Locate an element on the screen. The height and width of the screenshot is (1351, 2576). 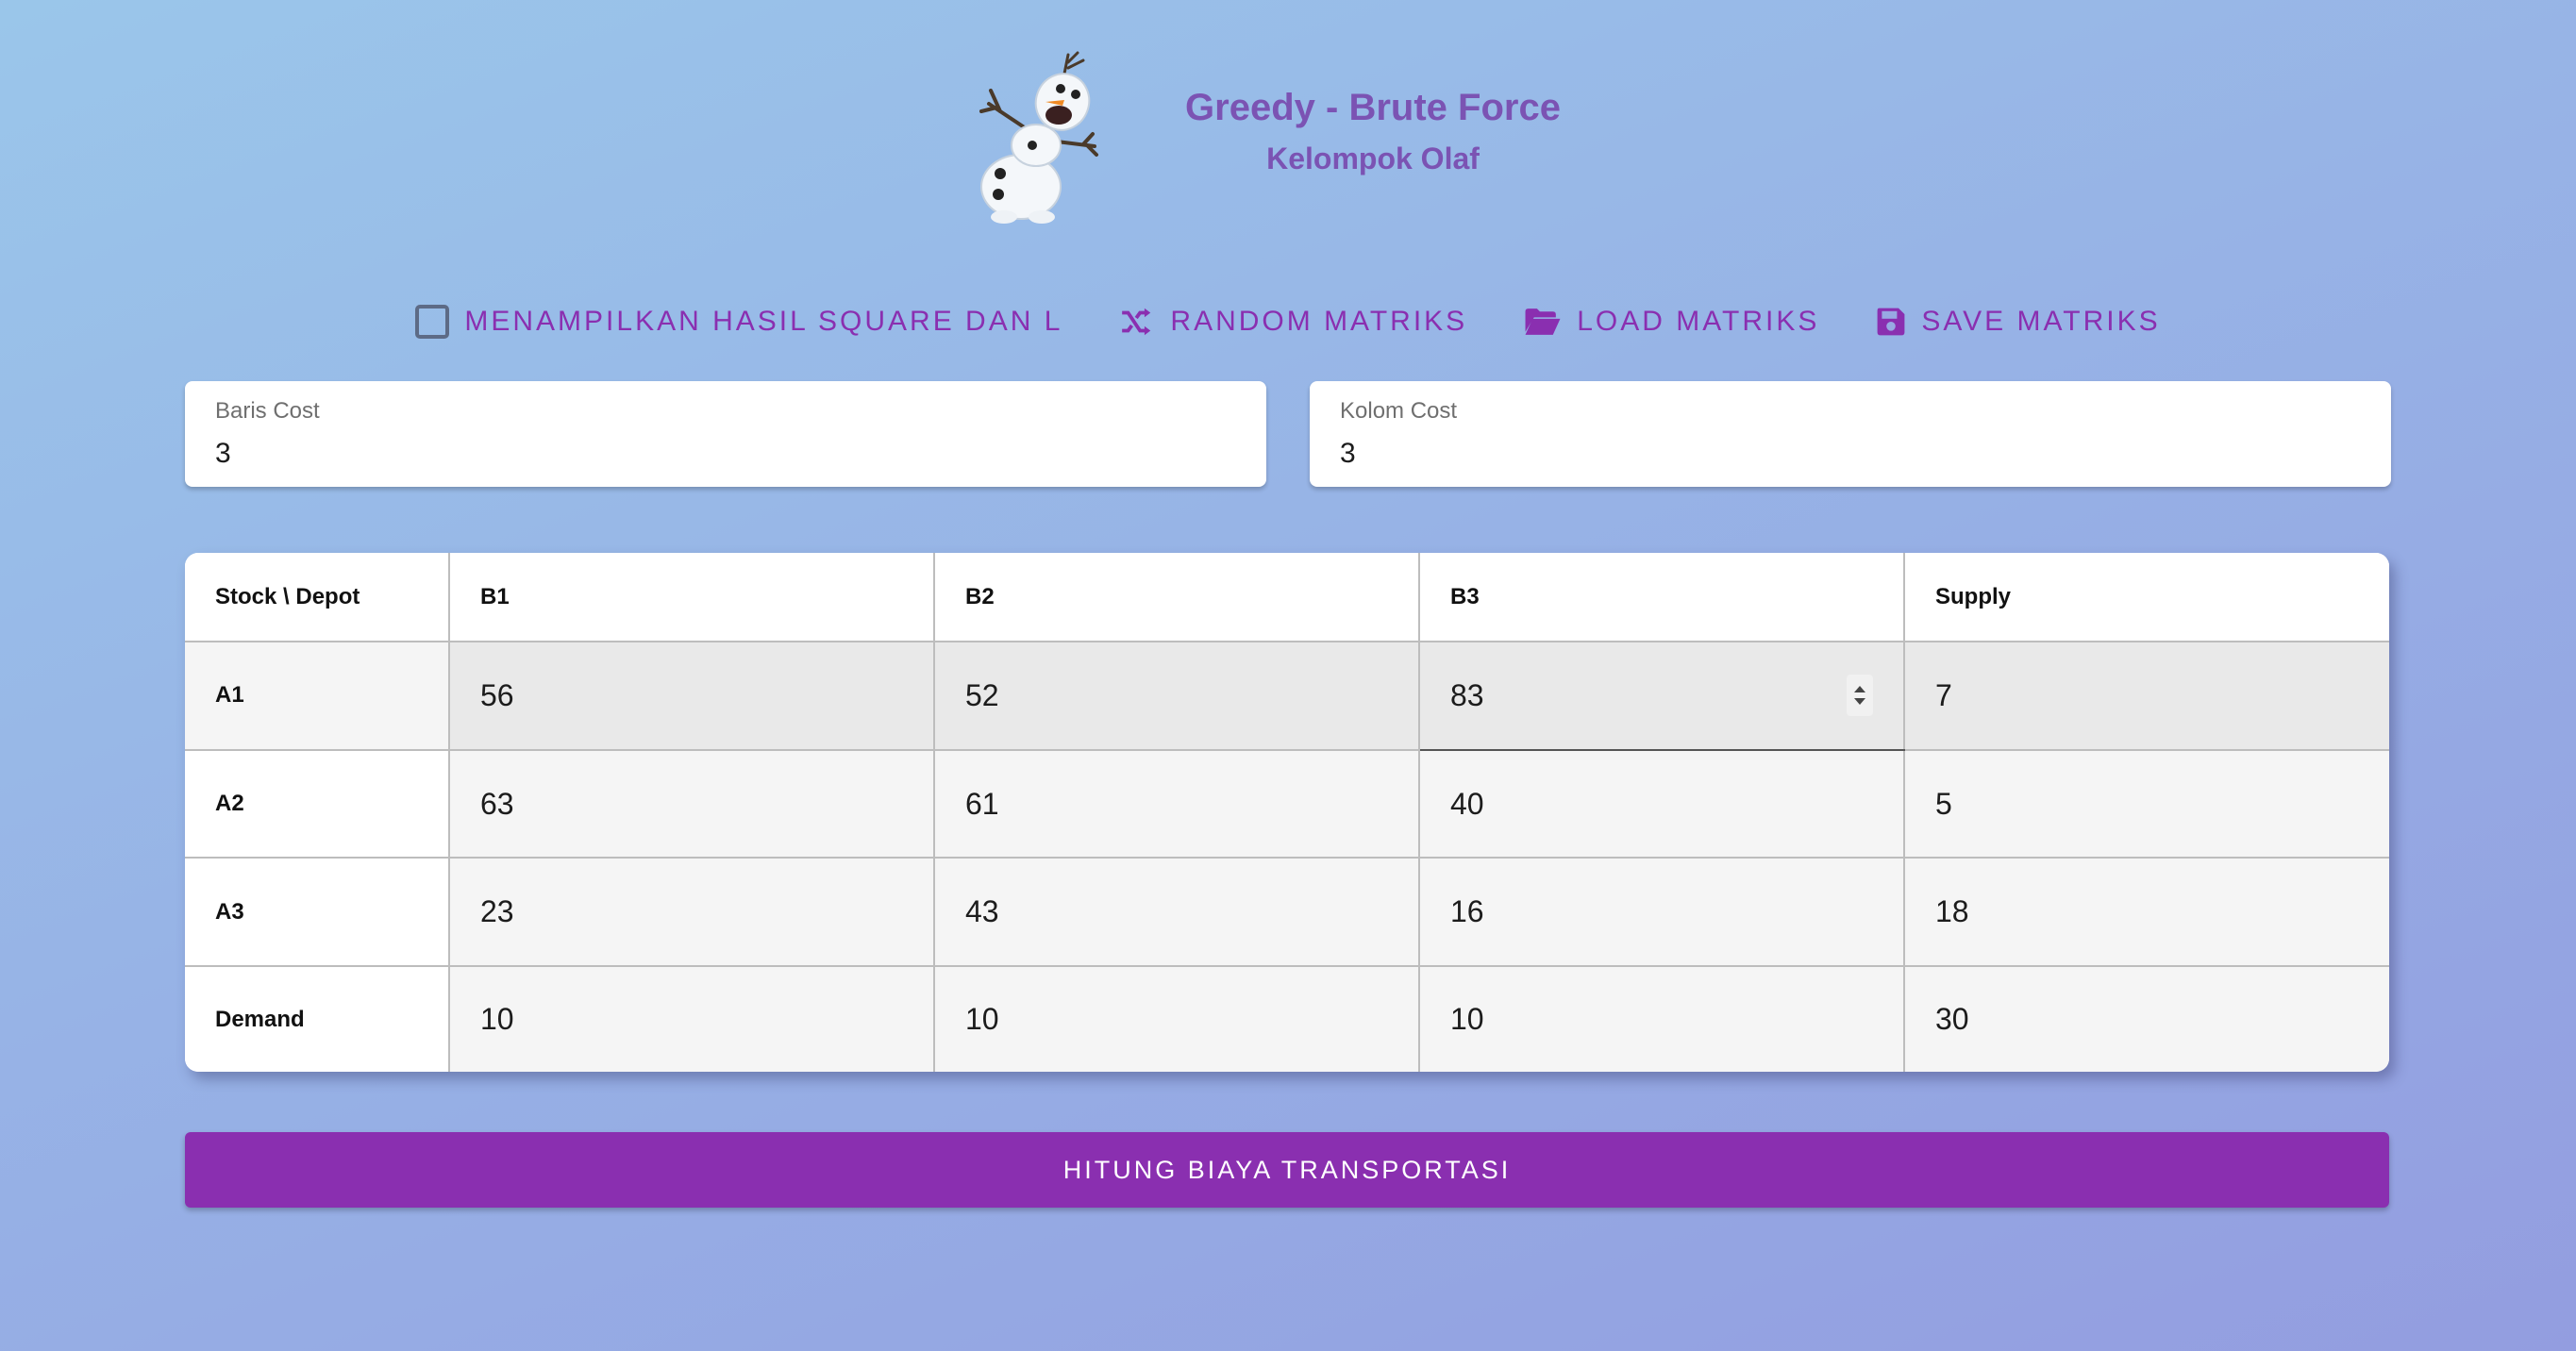
row-label-a1: A1 is located at coordinates (317, 696).